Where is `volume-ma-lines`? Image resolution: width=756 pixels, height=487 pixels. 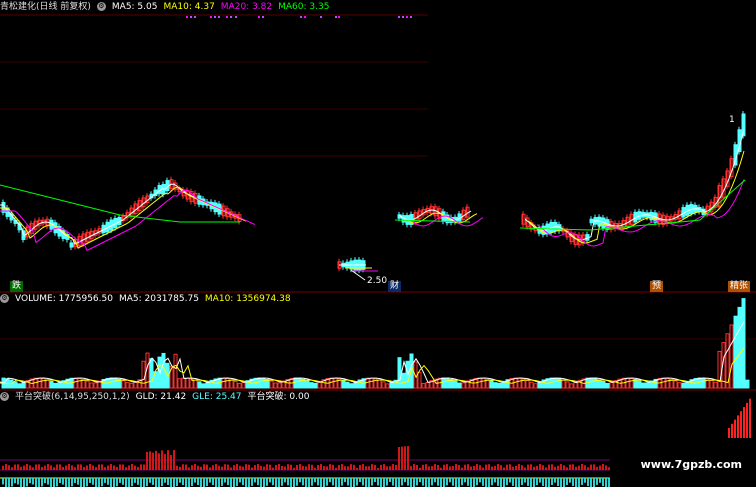
volume-ma-lines is located at coordinates (372, 353).